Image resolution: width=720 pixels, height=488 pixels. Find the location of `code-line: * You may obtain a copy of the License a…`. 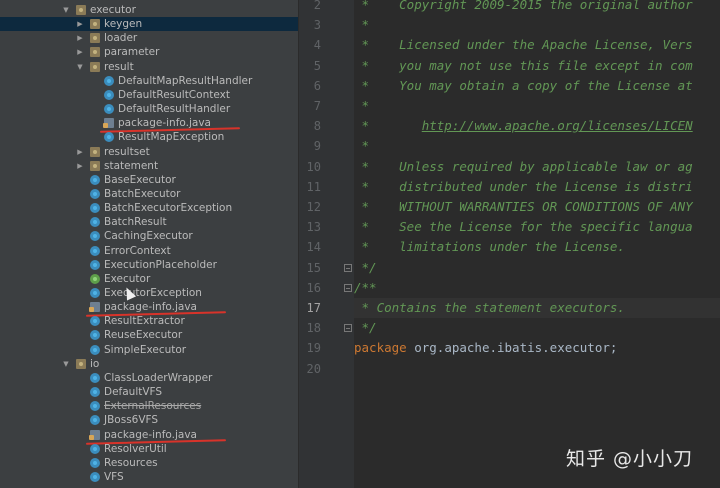

code-line: * You may obtain a copy of the License a… is located at coordinates (537, 86).